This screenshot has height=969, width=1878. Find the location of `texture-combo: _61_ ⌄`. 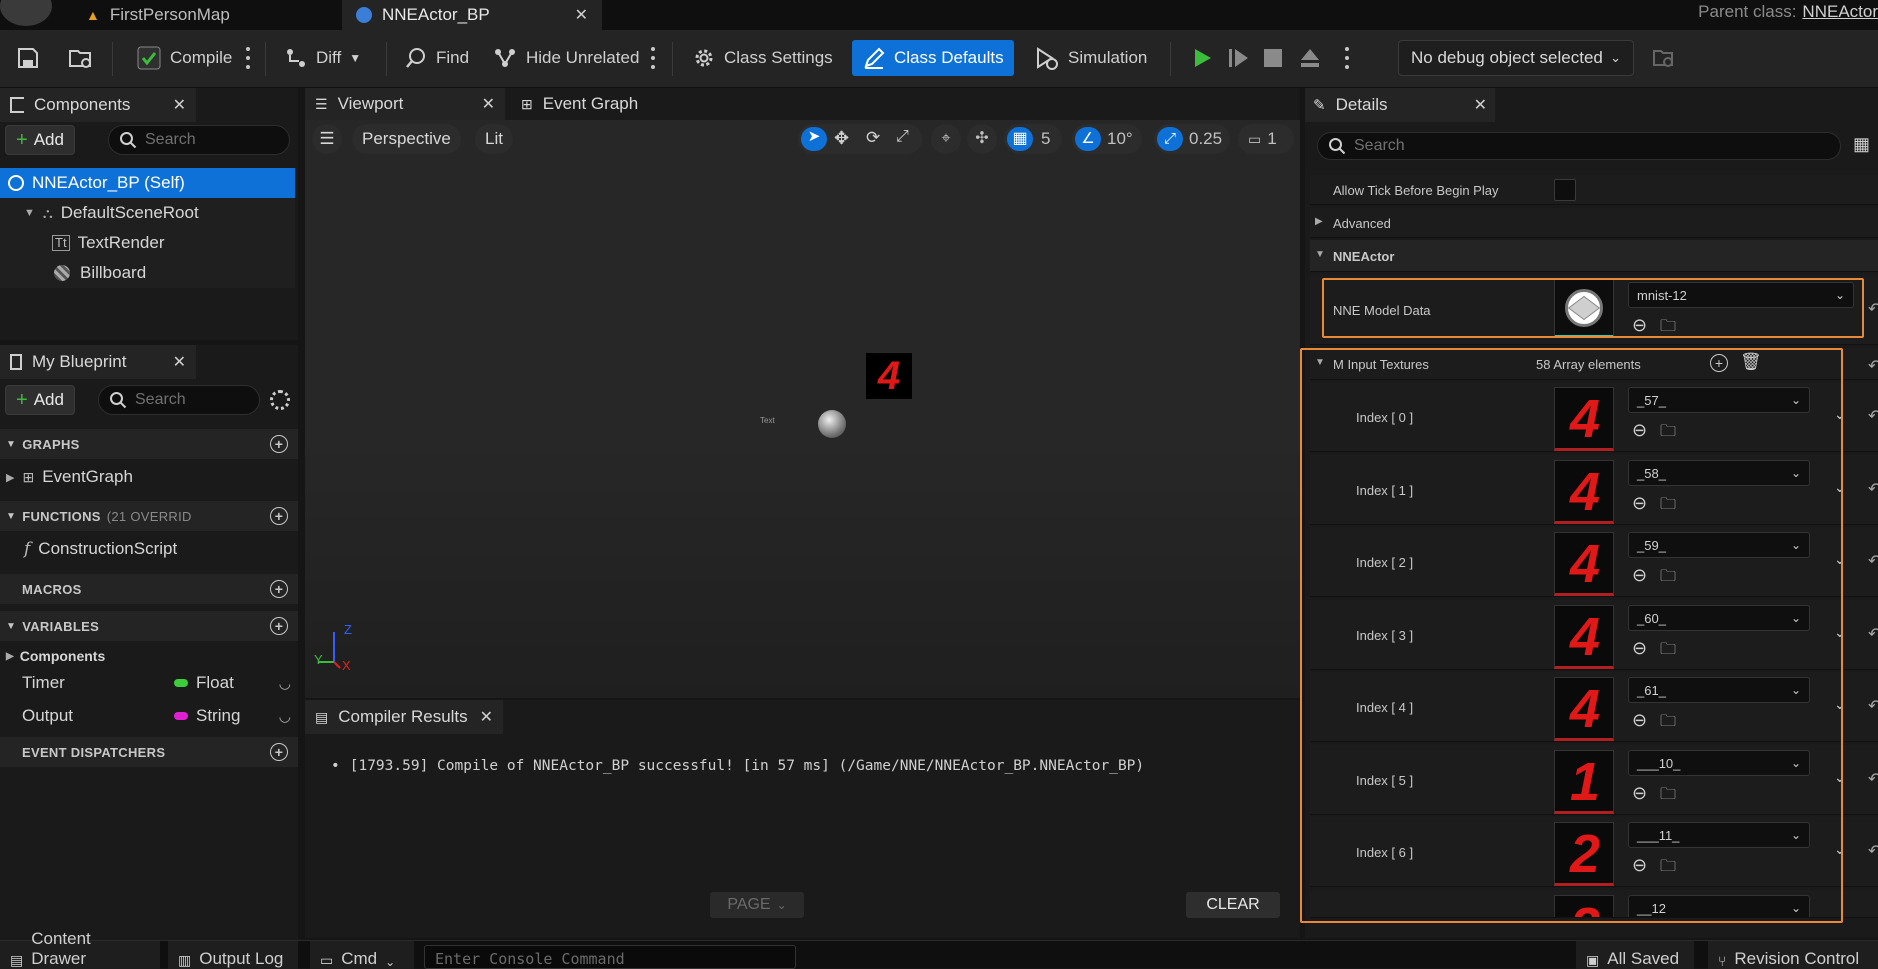

texture-combo: _61_ ⌄ is located at coordinates (1719, 690).